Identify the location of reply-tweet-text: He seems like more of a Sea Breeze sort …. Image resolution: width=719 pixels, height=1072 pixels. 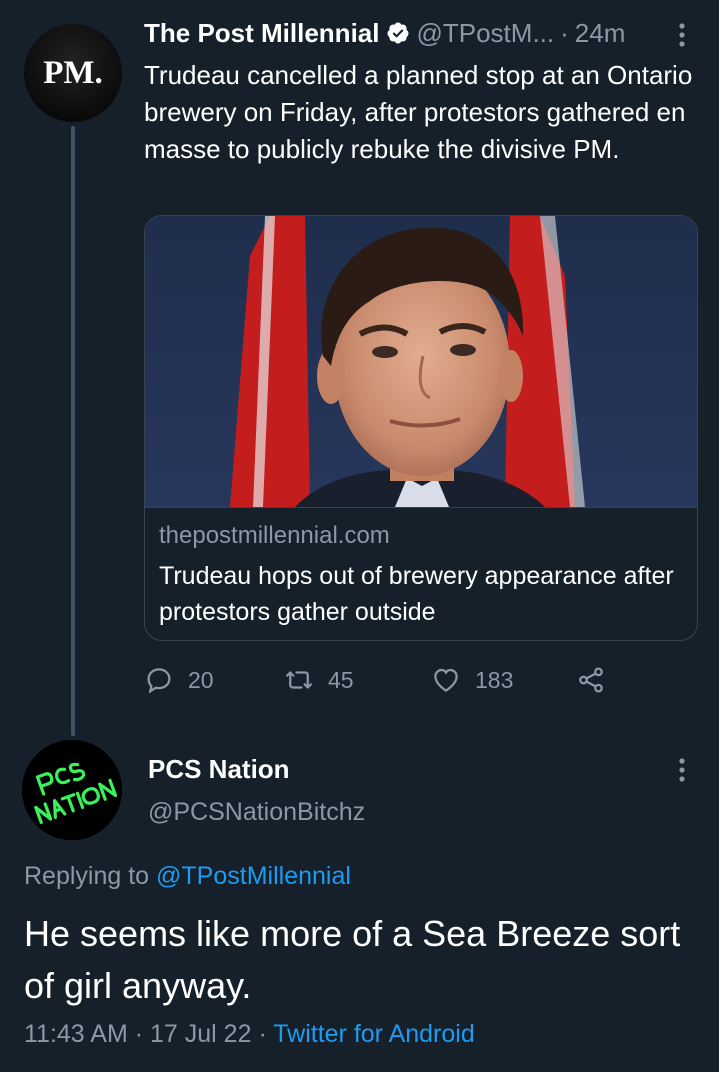
(352, 959).